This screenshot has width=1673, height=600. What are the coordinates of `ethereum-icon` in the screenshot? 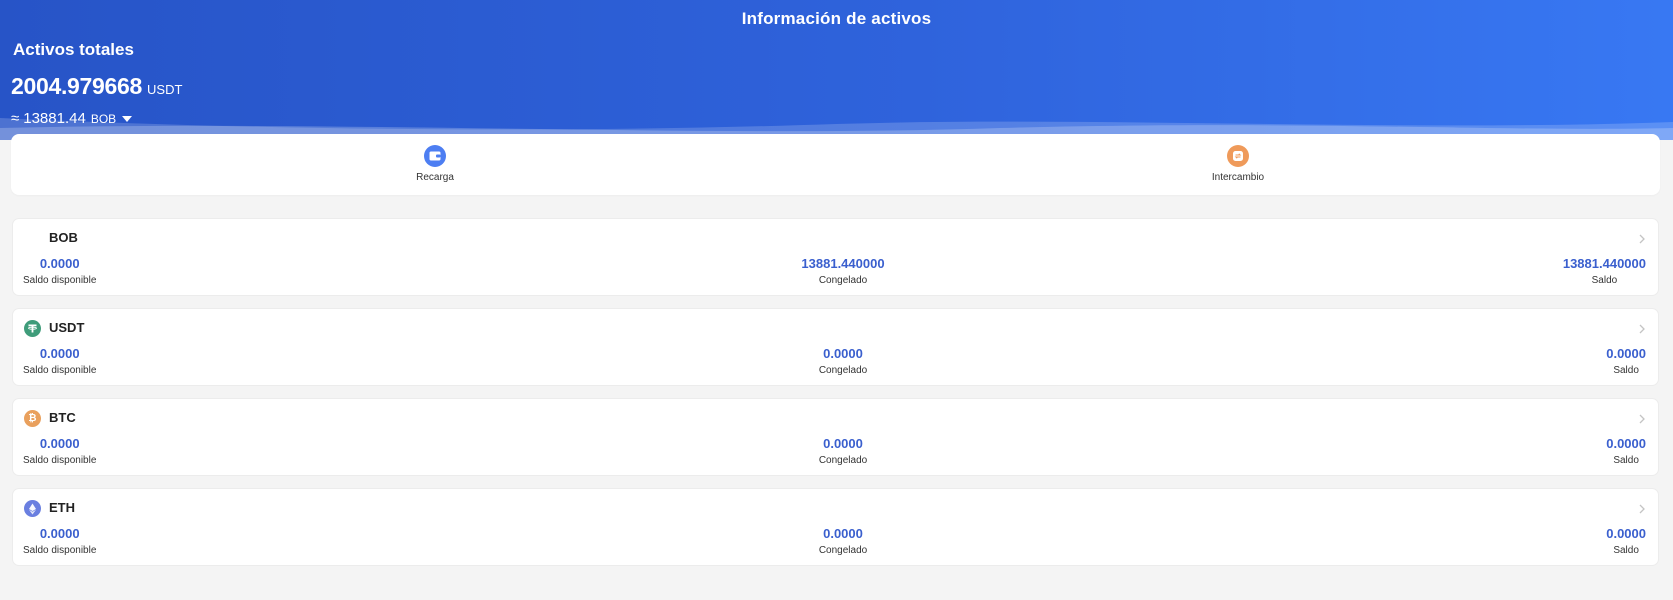 It's located at (32, 508).